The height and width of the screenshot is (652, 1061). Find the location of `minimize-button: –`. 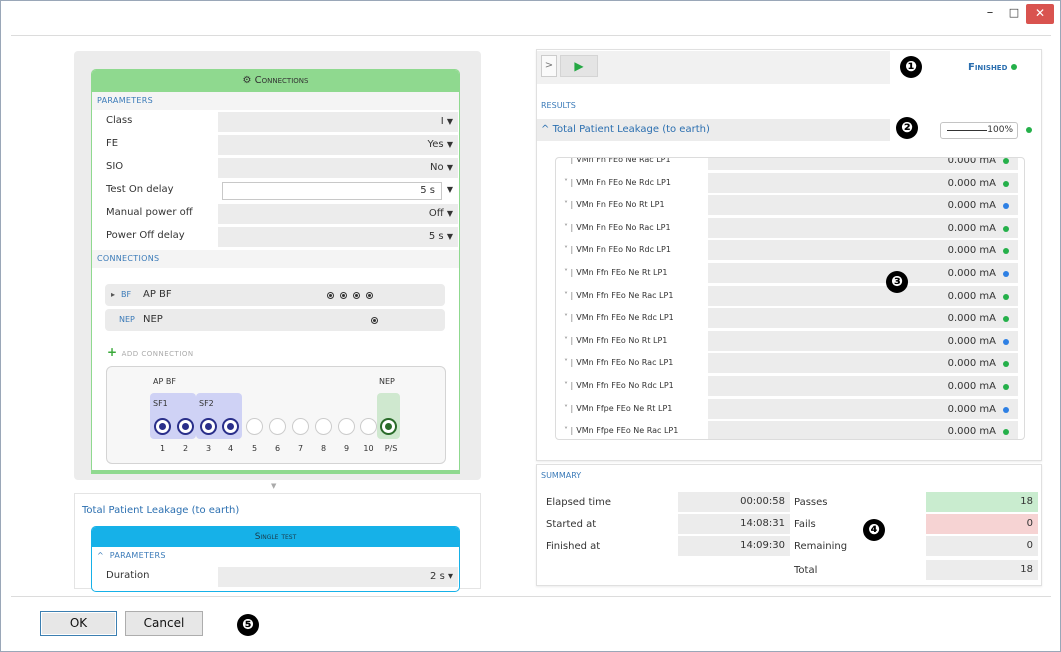

minimize-button: – is located at coordinates (990, 14).